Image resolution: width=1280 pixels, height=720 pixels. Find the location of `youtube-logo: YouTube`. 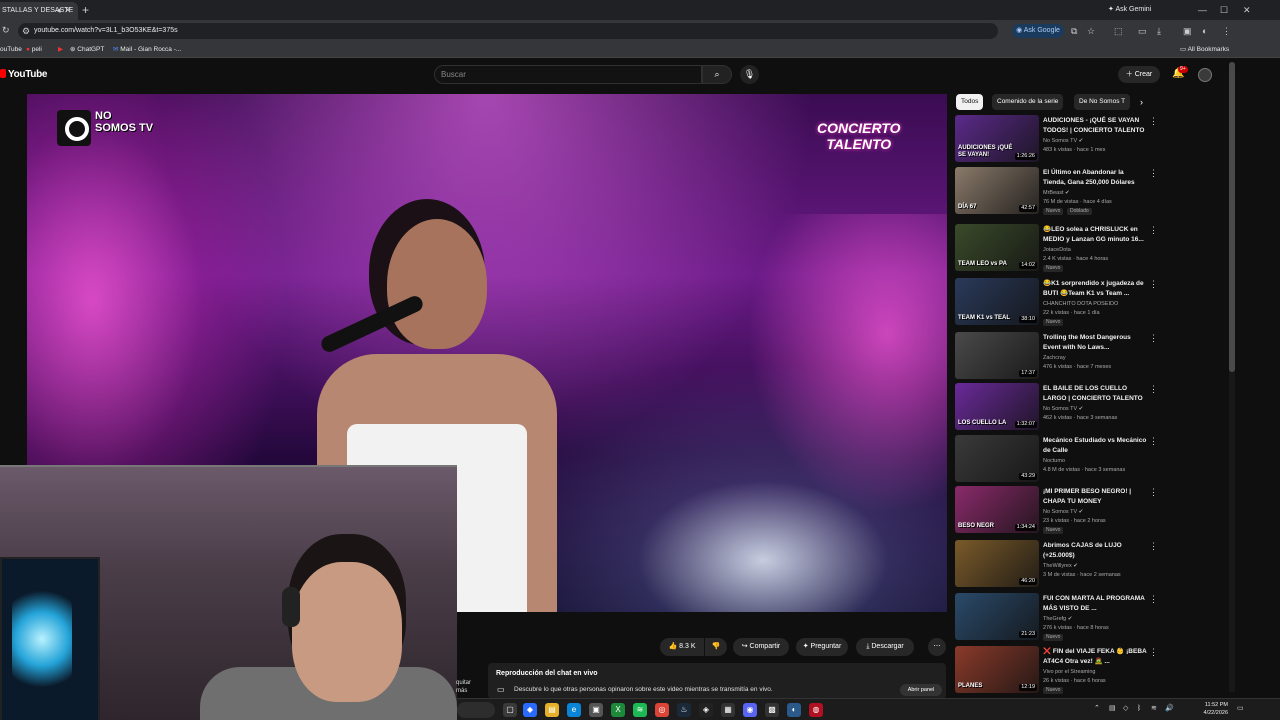

youtube-logo: YouTube is located at coordinates (24, 74).